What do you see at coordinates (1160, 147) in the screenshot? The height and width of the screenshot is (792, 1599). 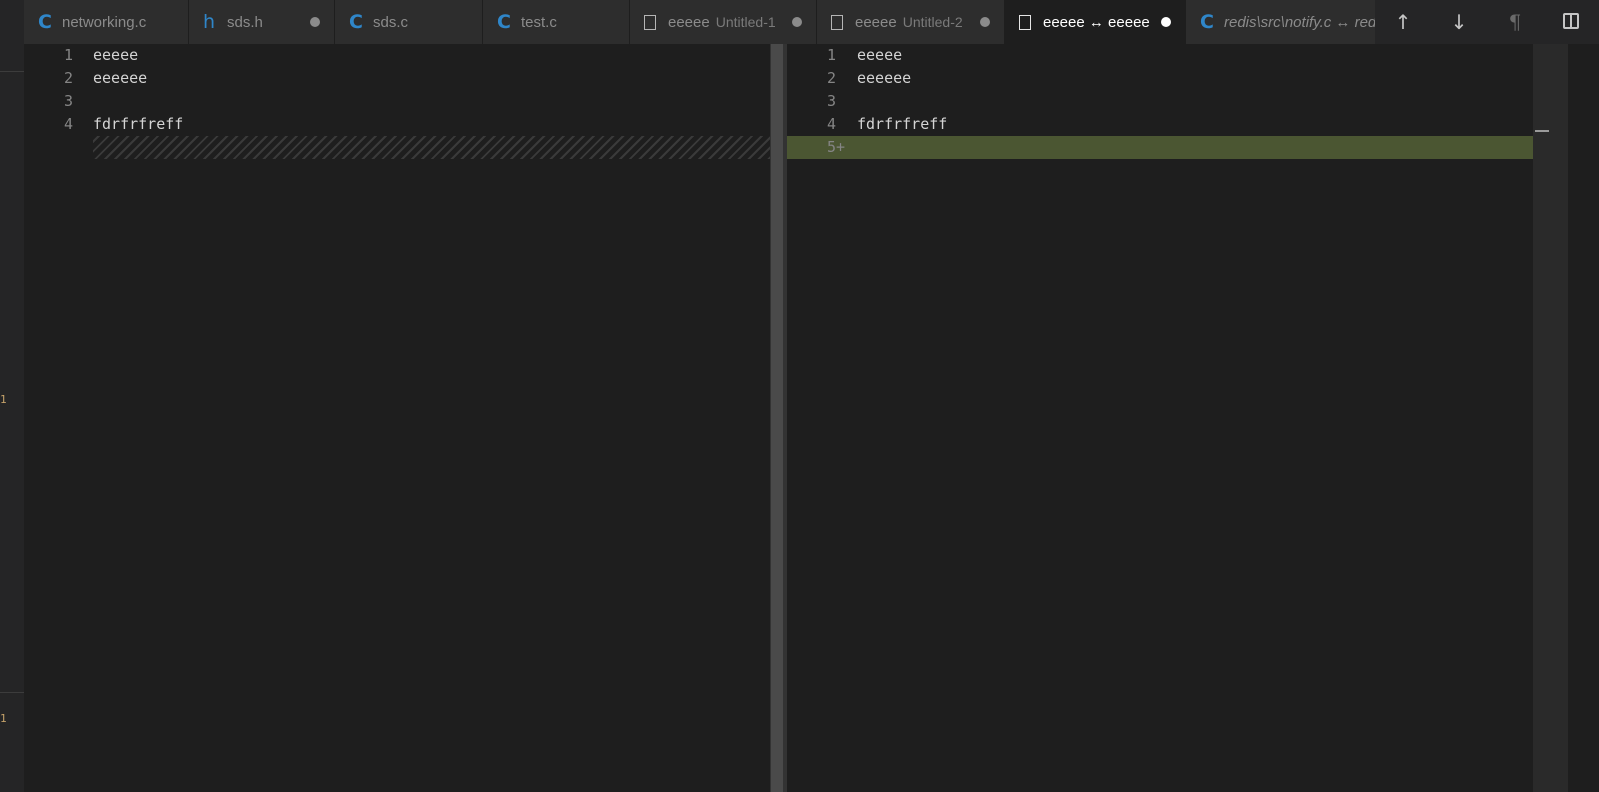 I see `inserted-line-highlight` at bounding box center [1160, 147].